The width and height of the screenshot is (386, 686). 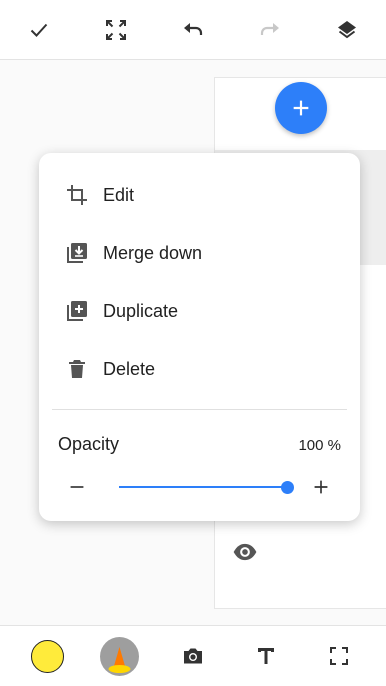 I want to click on text-tool-button, so click(x=266, y=656).